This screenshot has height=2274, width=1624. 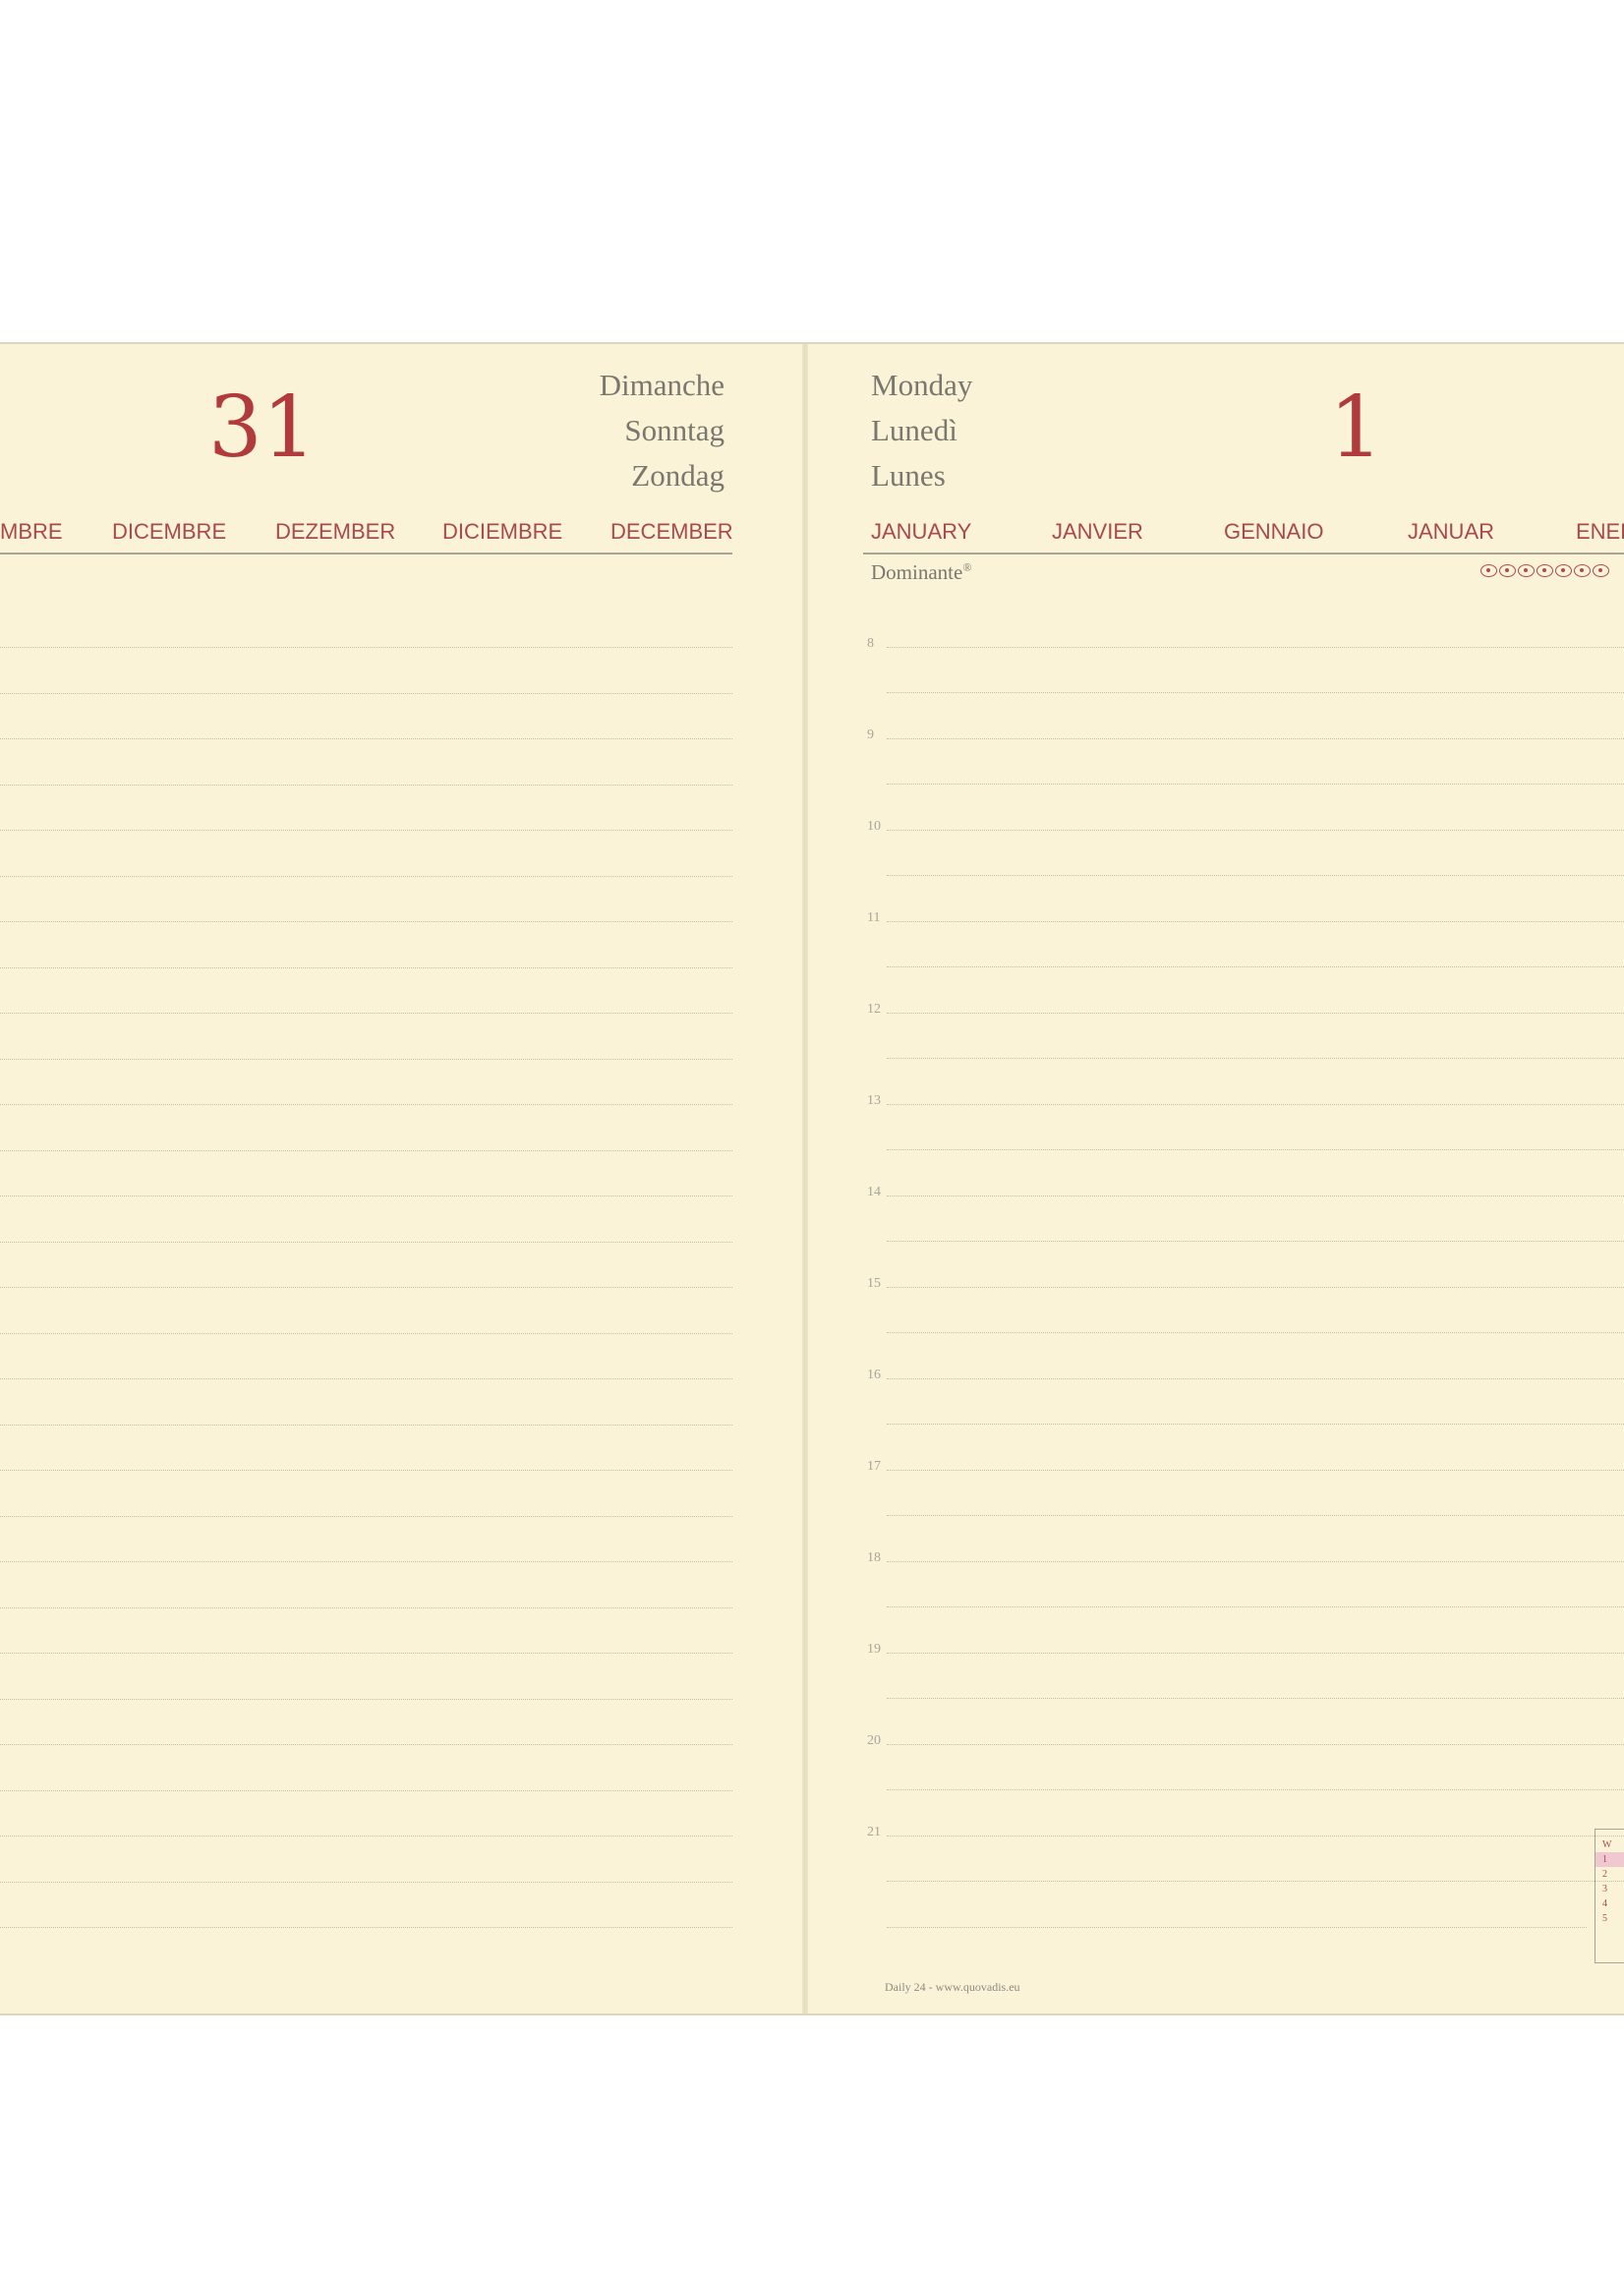 What do you see at coordinates (914, 430) in the screenshot?
I see `right-day-name-italian: Lunedì` at bounding box center [914, 430].